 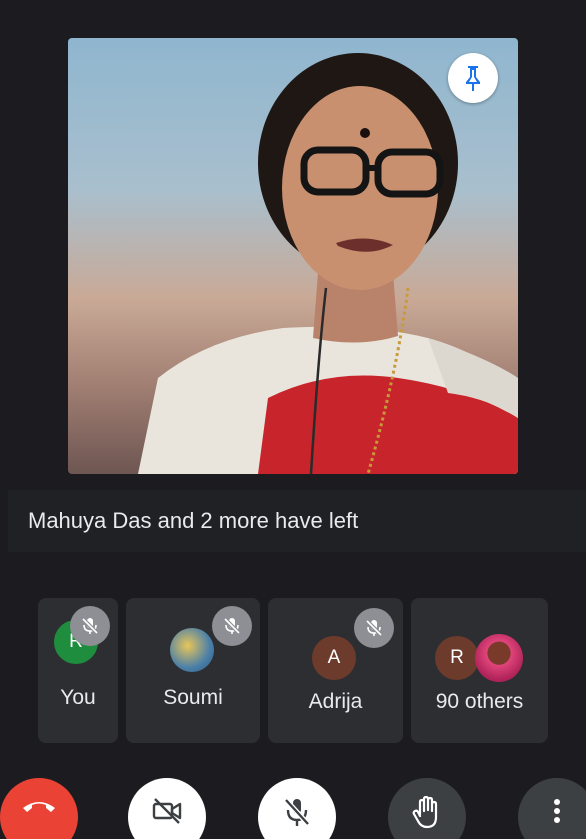 What do you see at coordinates (425, 812) in the screenshot?
I see `hand-icon` at bounding box center [425, 812].